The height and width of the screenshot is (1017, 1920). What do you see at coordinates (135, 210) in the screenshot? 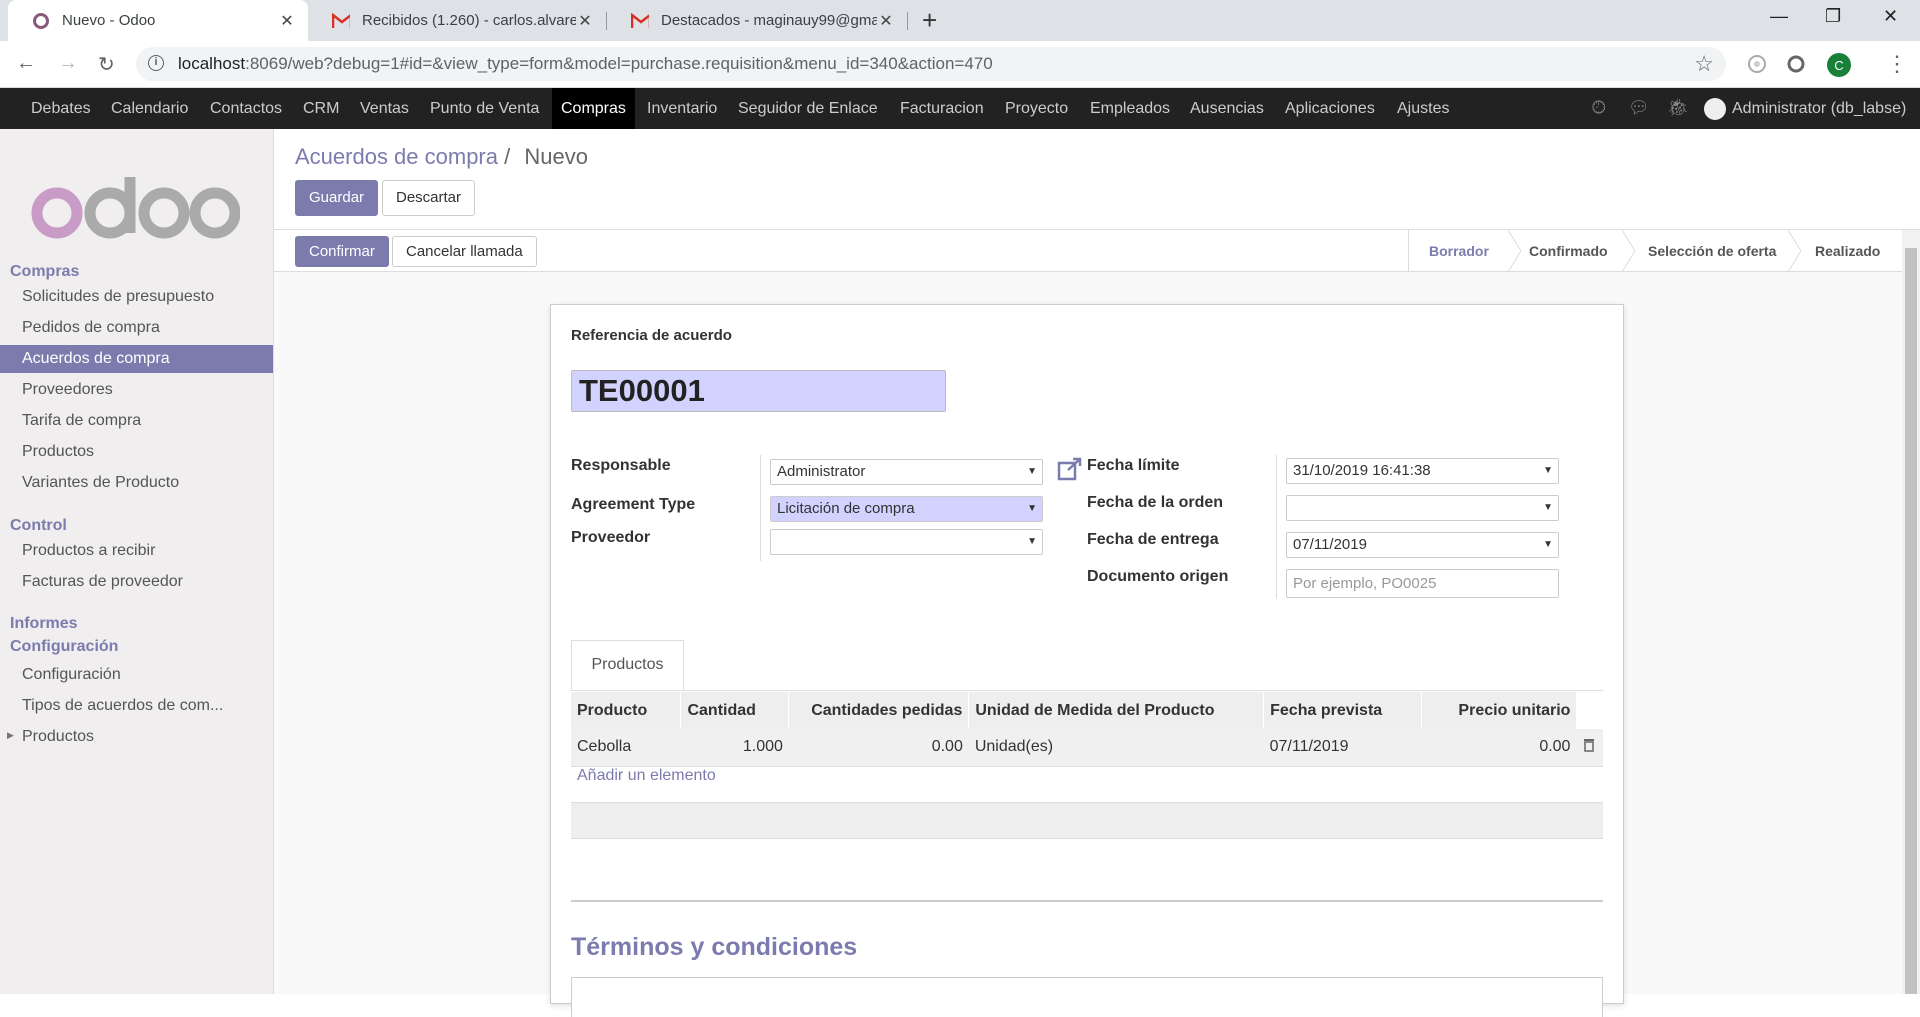
I see `odoo-logo` at bounding box center [135, 210].